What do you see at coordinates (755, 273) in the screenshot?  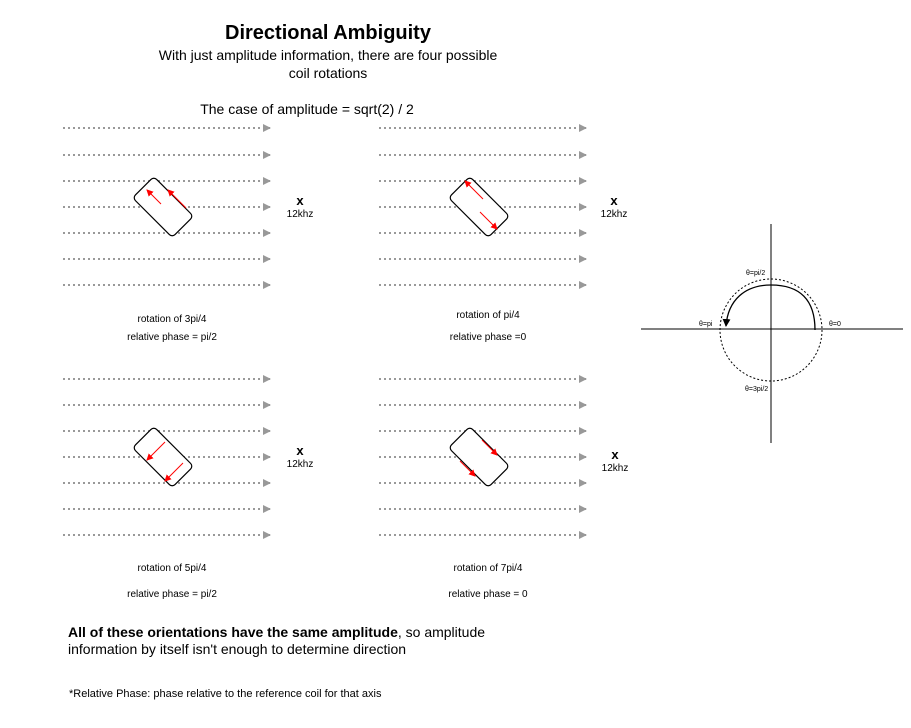 I see `angle-label-top: θ=pi/2` at bounding box center [755, 273].